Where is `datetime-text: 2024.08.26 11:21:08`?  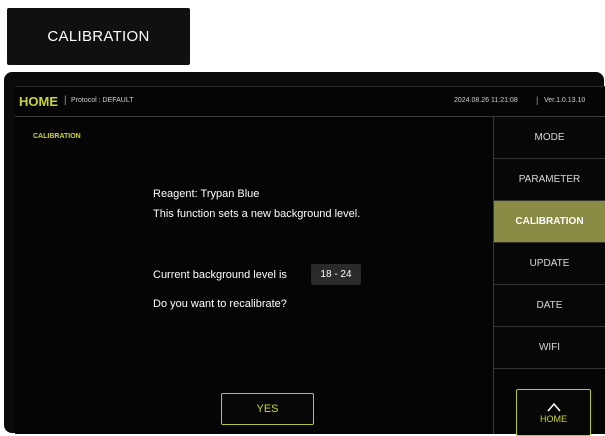
datetime-text: 2024.08.26 11:21:08 is located at coordinates (486, 100).